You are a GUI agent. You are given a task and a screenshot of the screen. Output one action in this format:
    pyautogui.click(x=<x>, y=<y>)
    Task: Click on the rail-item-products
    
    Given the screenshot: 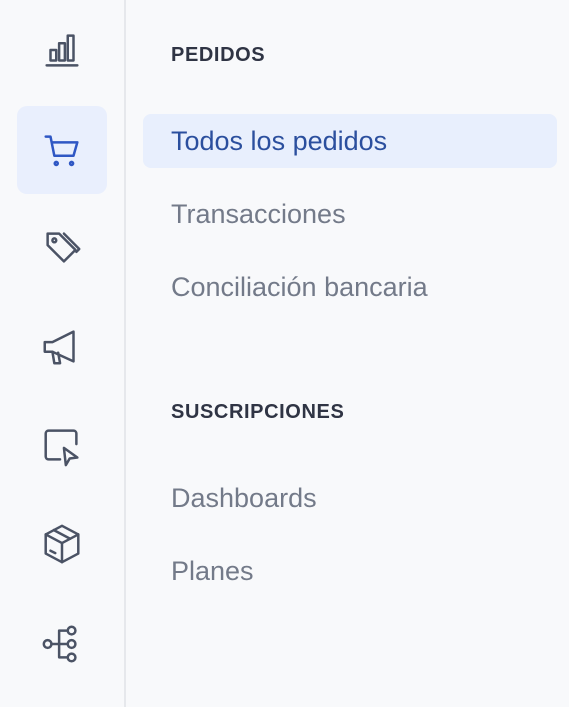 What is the action you would take?
    pyautogui.click(x=62, y=248)
    